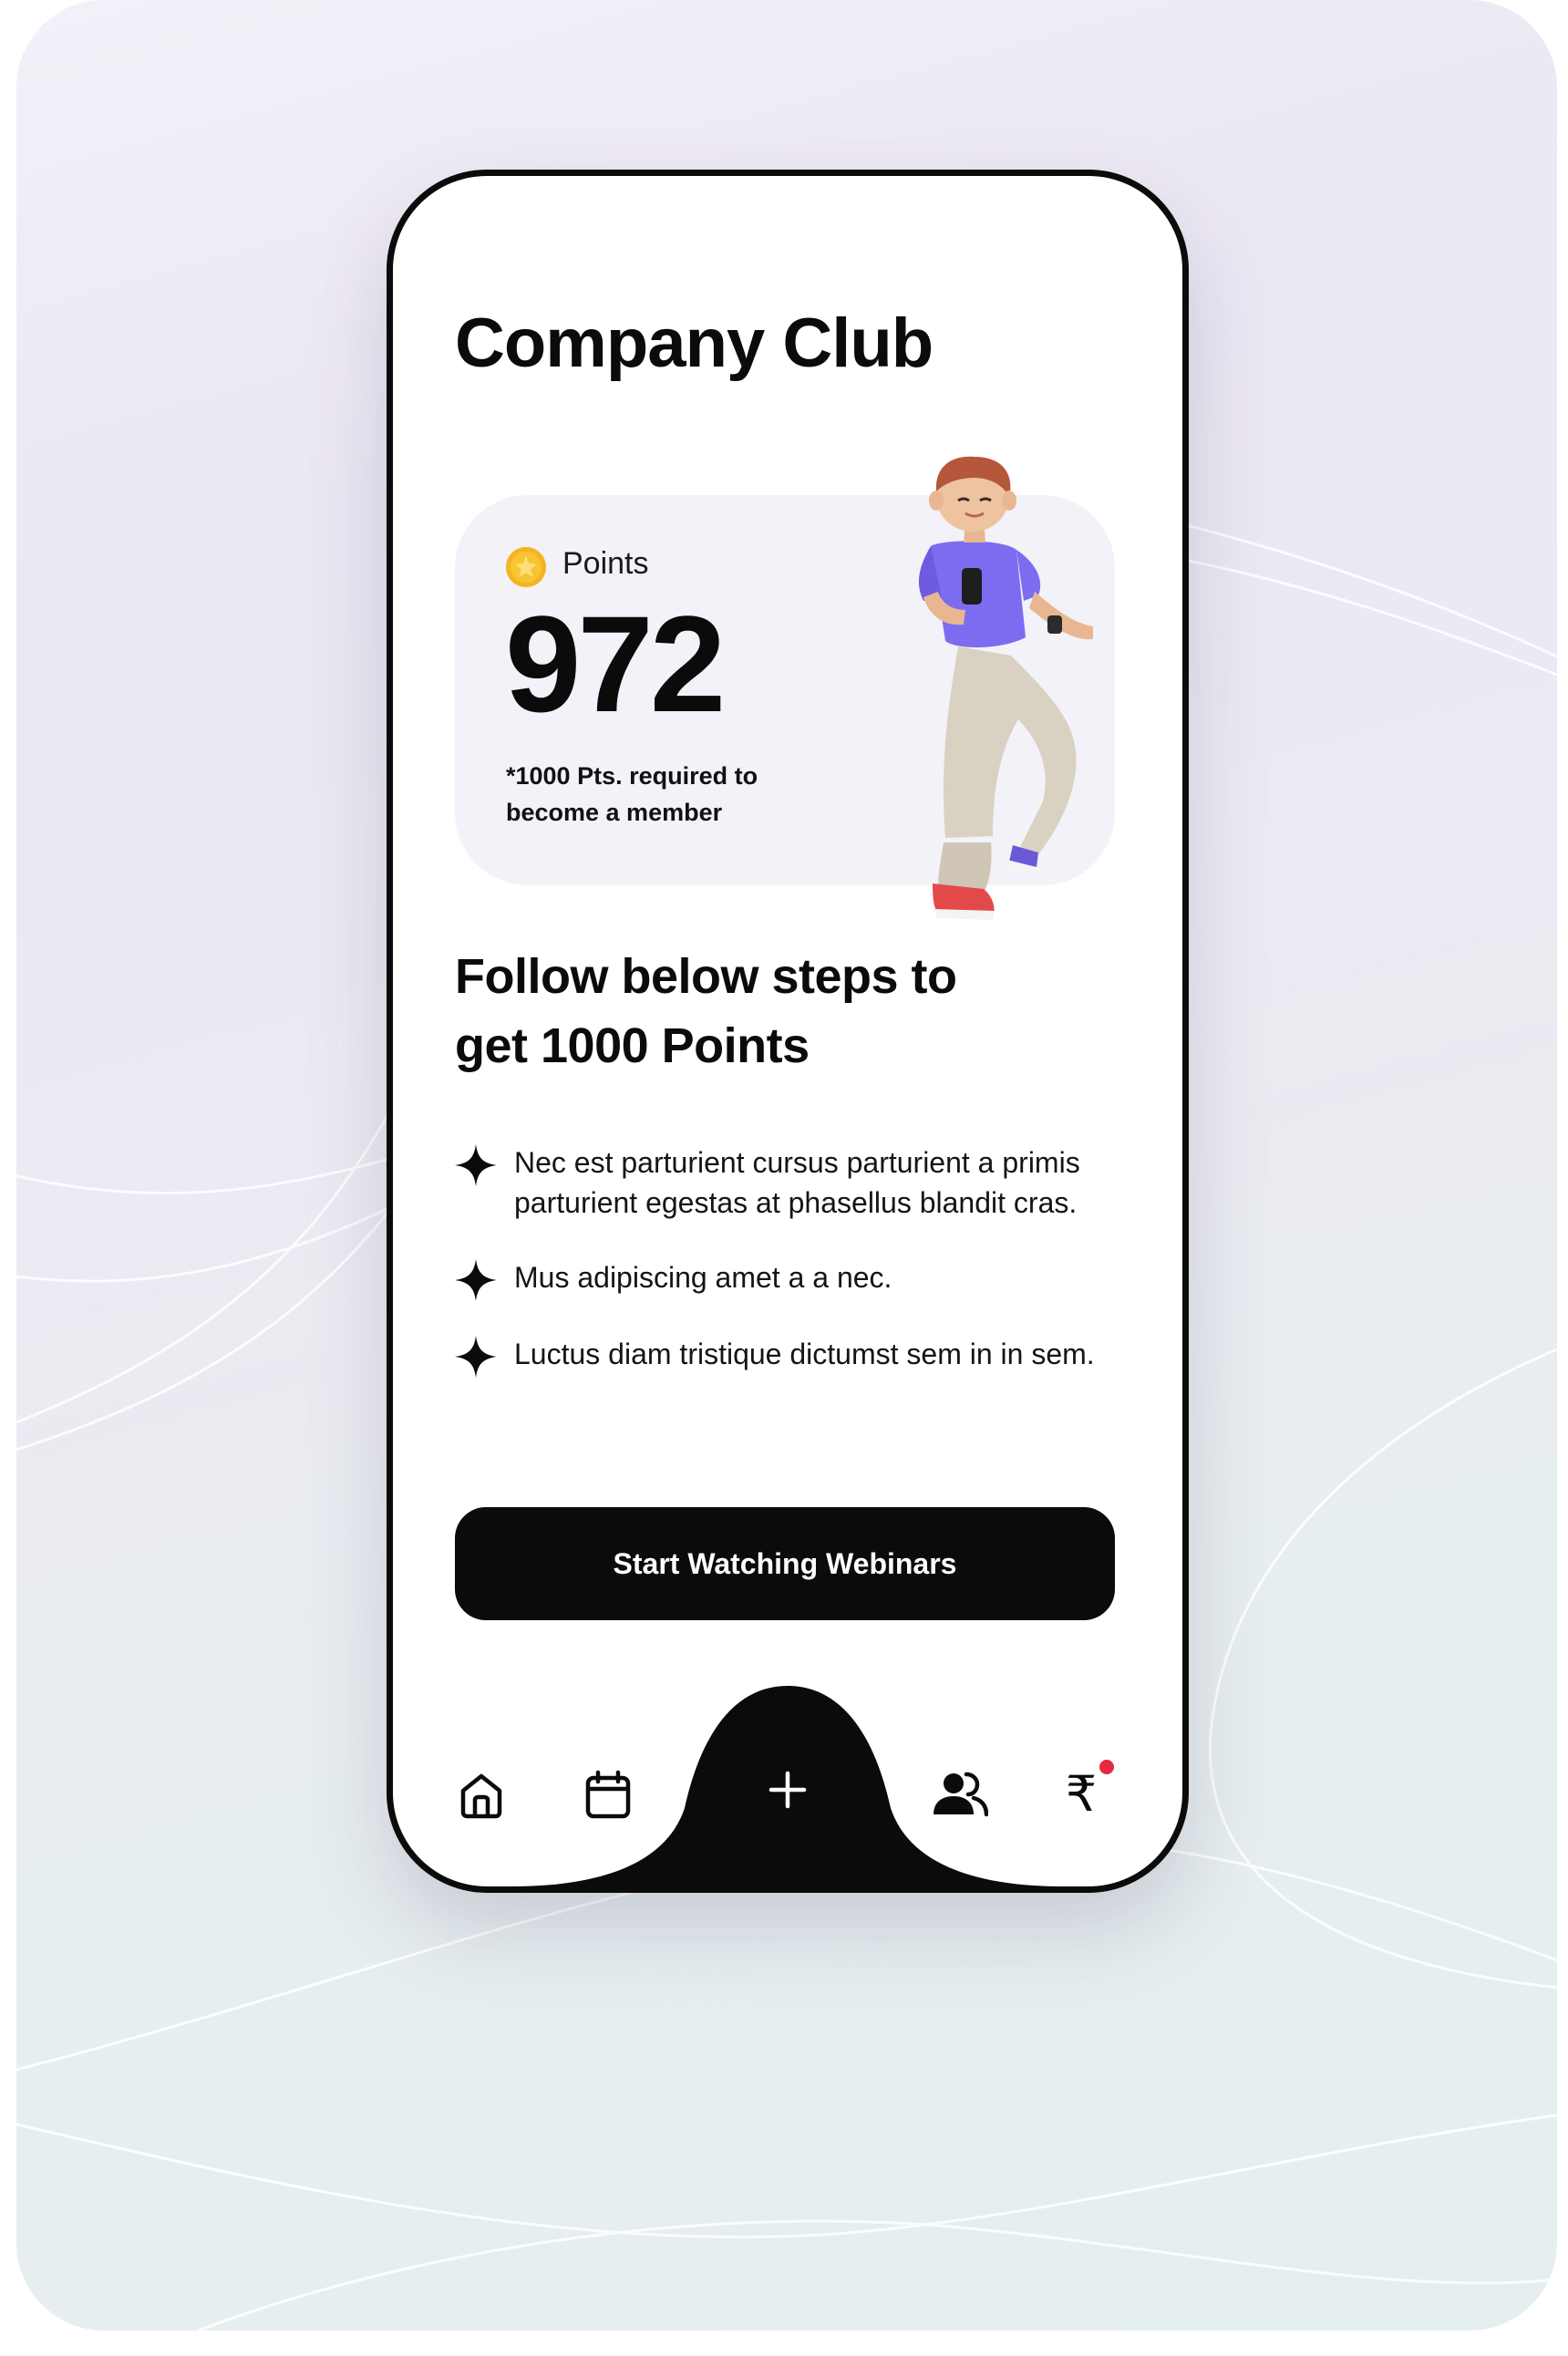 This screenshot has height=2356, width=1568. I want to click on nav-wallet-button: ₹, so click(1081, 1794).